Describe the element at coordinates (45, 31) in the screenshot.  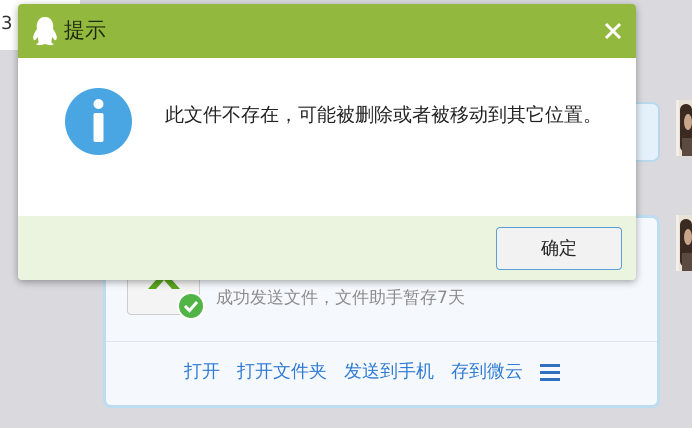
I see `penguin-icon` at that location.